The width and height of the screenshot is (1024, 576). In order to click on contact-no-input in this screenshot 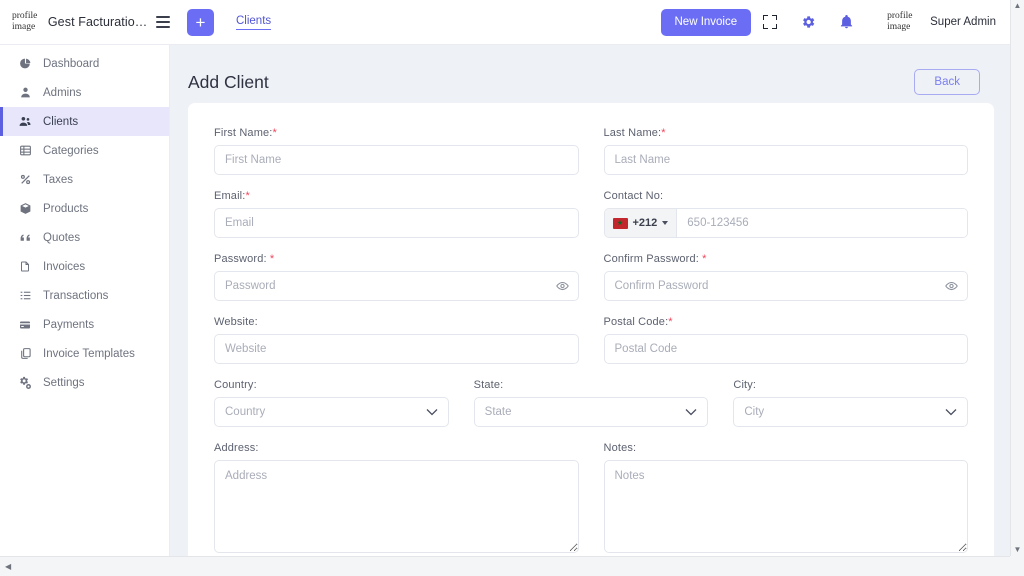, I will do `click(822, 223)`.